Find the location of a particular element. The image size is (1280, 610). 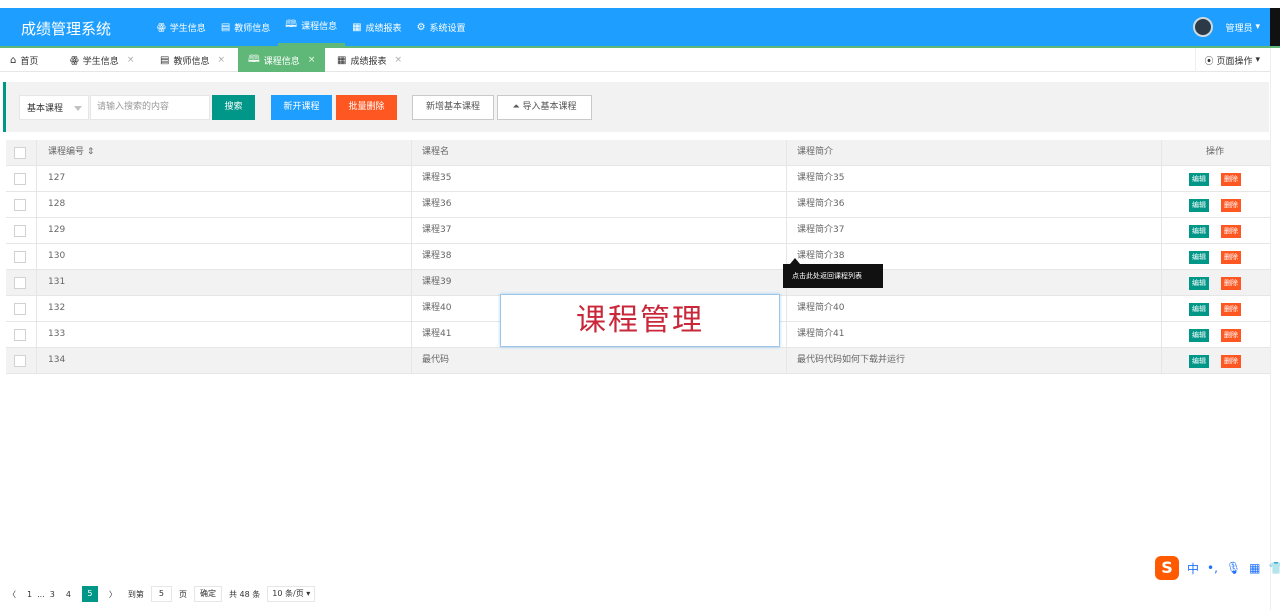

course-type-select: 基本课程 is located at coordinates (54, 107).